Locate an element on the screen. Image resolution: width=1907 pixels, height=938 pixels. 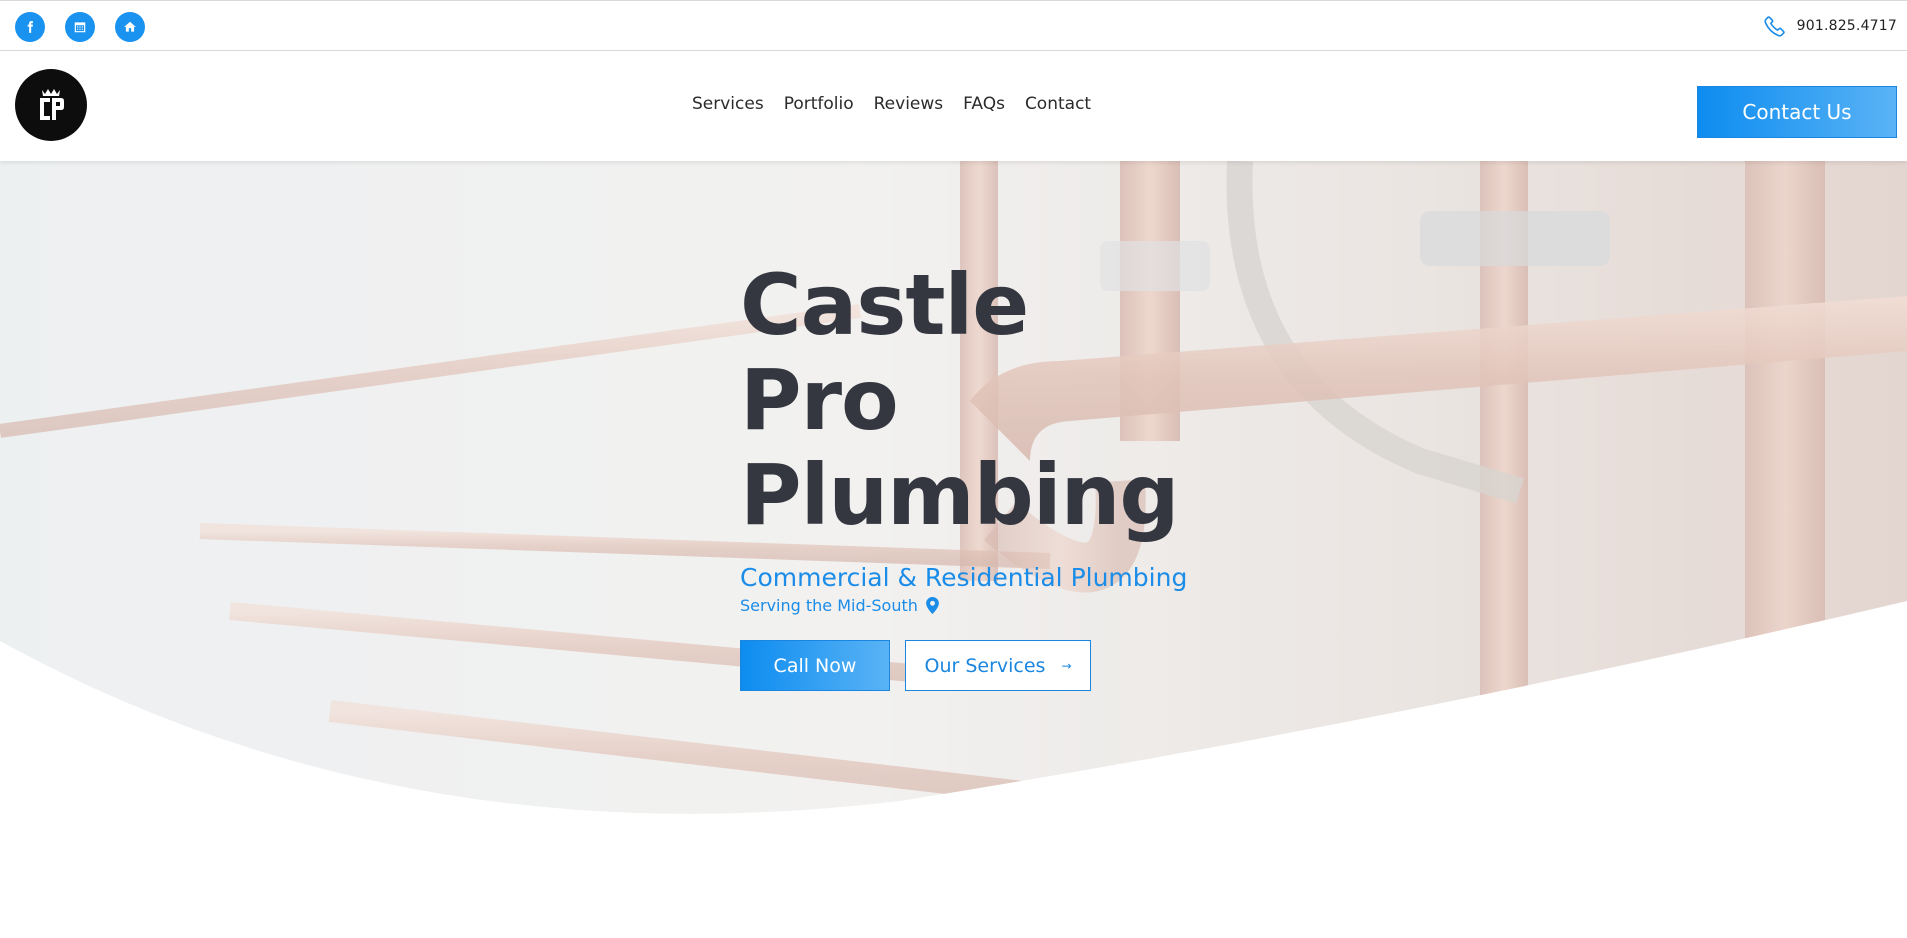
our-services-button: Our Services → is located at coordinates (998, 665).